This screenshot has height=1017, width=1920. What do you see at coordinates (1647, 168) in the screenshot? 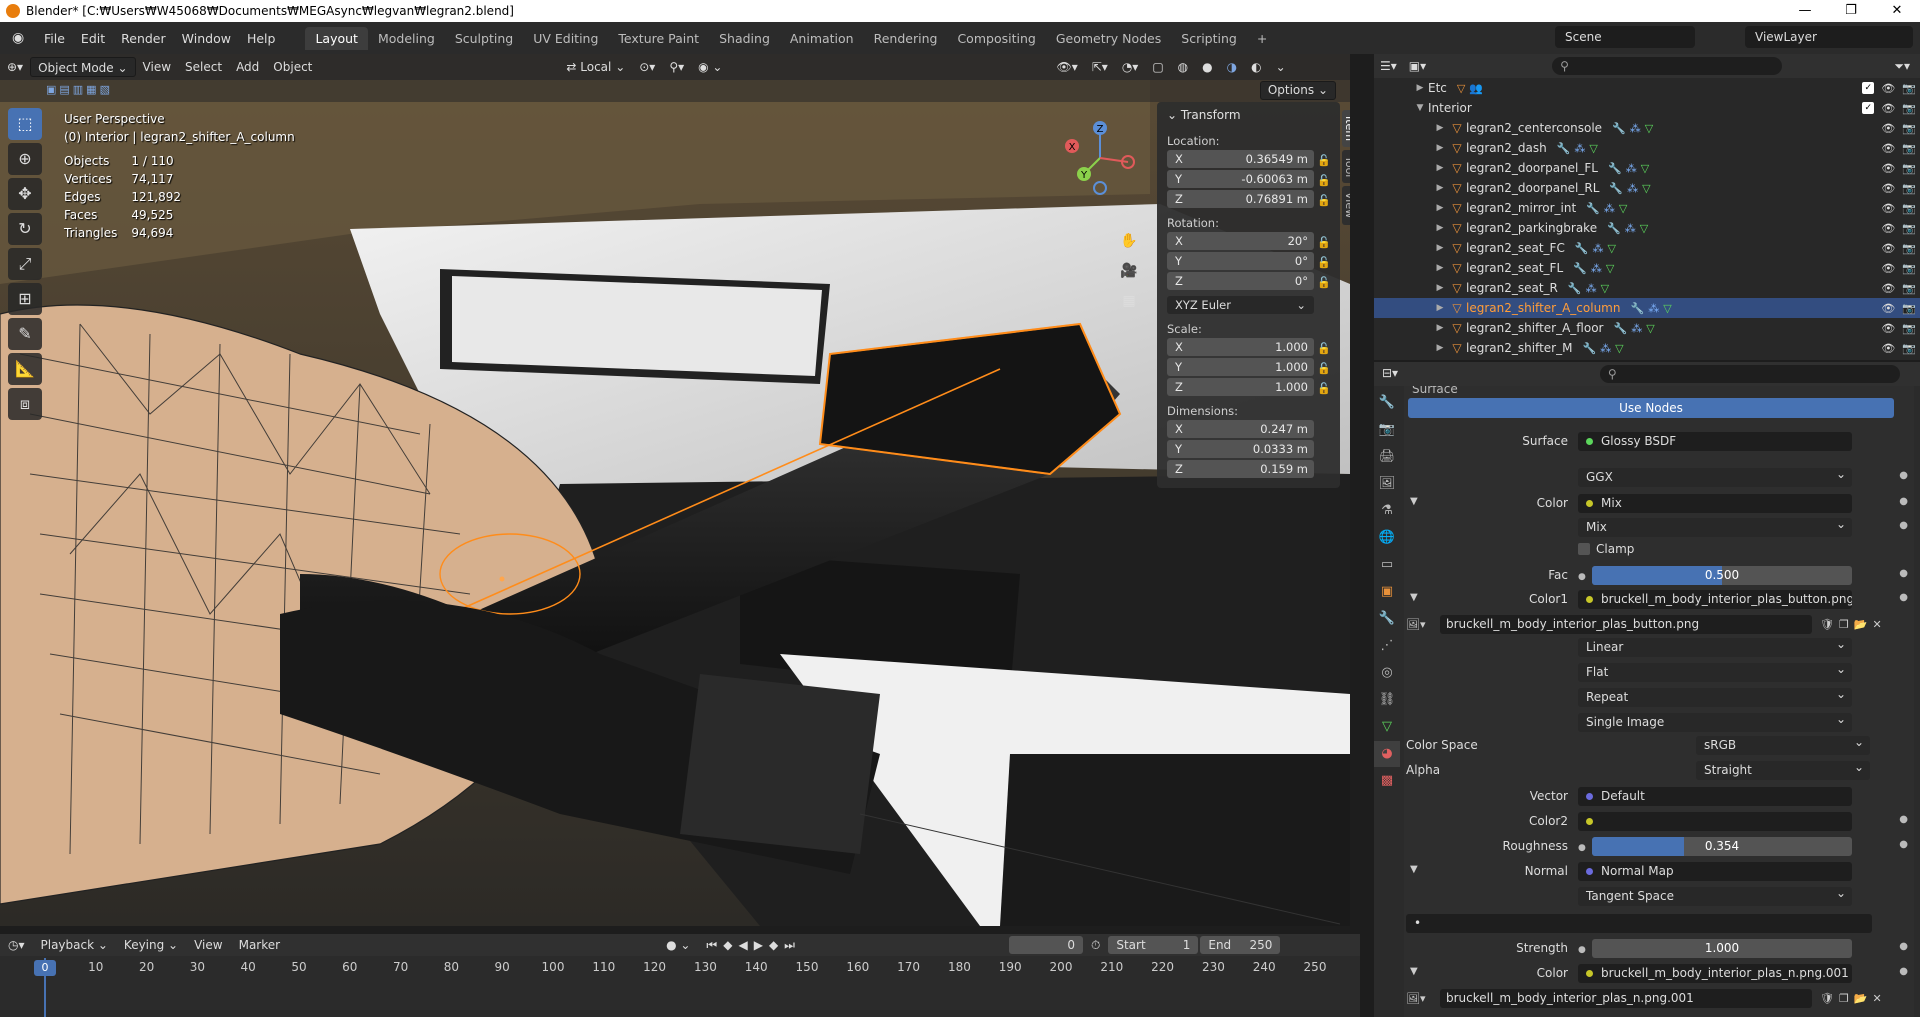
I see `outliner-row: ▶ ▽ legran2_doorpanel_FL 🔧⁂▽ 👁 📷` at bounding box center [1647, 168].